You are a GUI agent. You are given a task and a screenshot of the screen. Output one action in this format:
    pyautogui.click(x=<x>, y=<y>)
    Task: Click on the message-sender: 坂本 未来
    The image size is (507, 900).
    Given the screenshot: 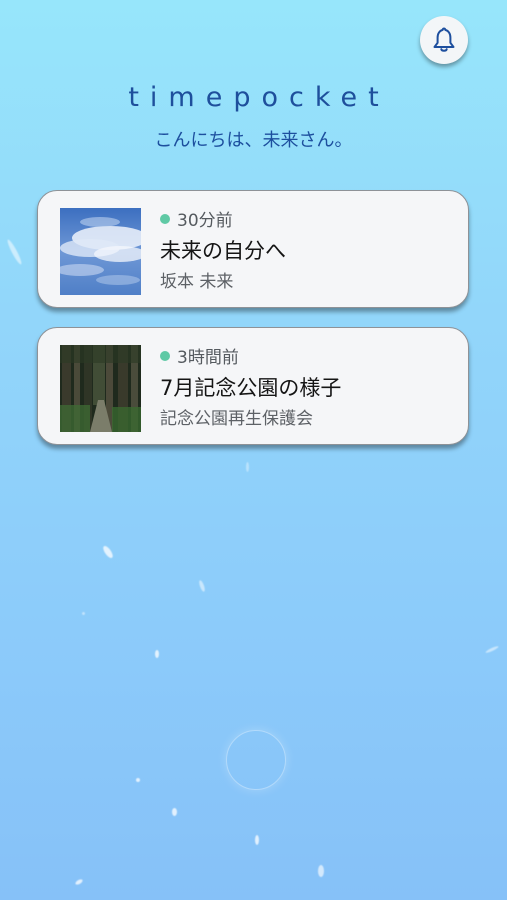 What is the action you would take?
    pyautogui.click(x=197, y=282)
    